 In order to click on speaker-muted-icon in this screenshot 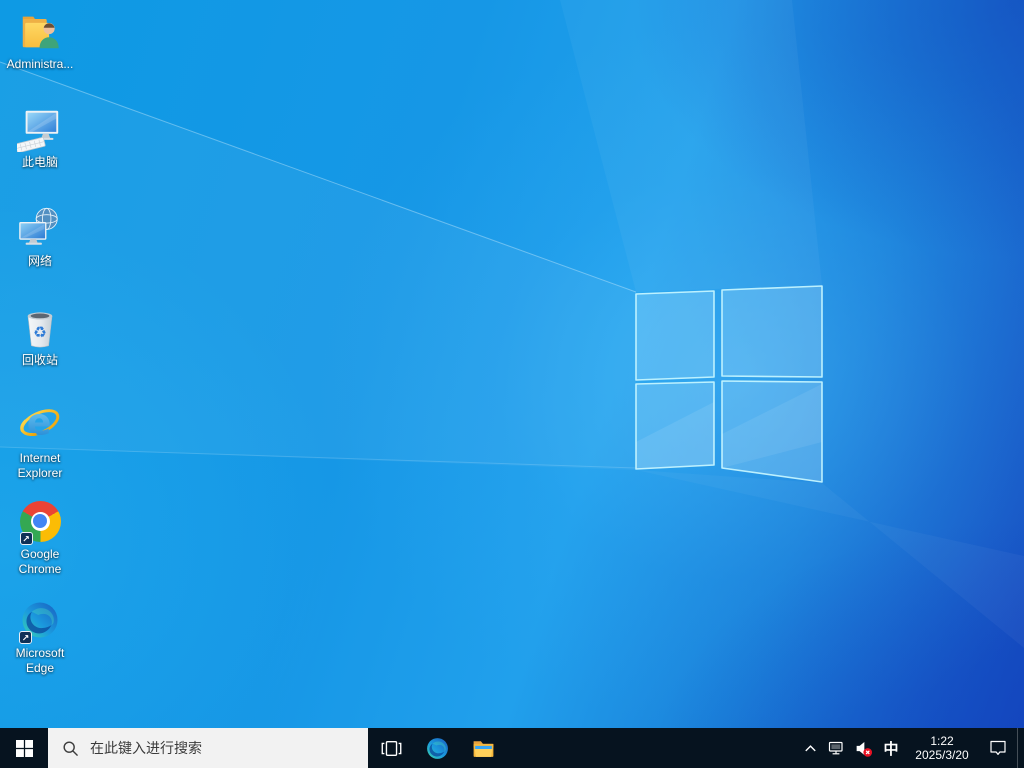, I will do `click(864, 749)`.